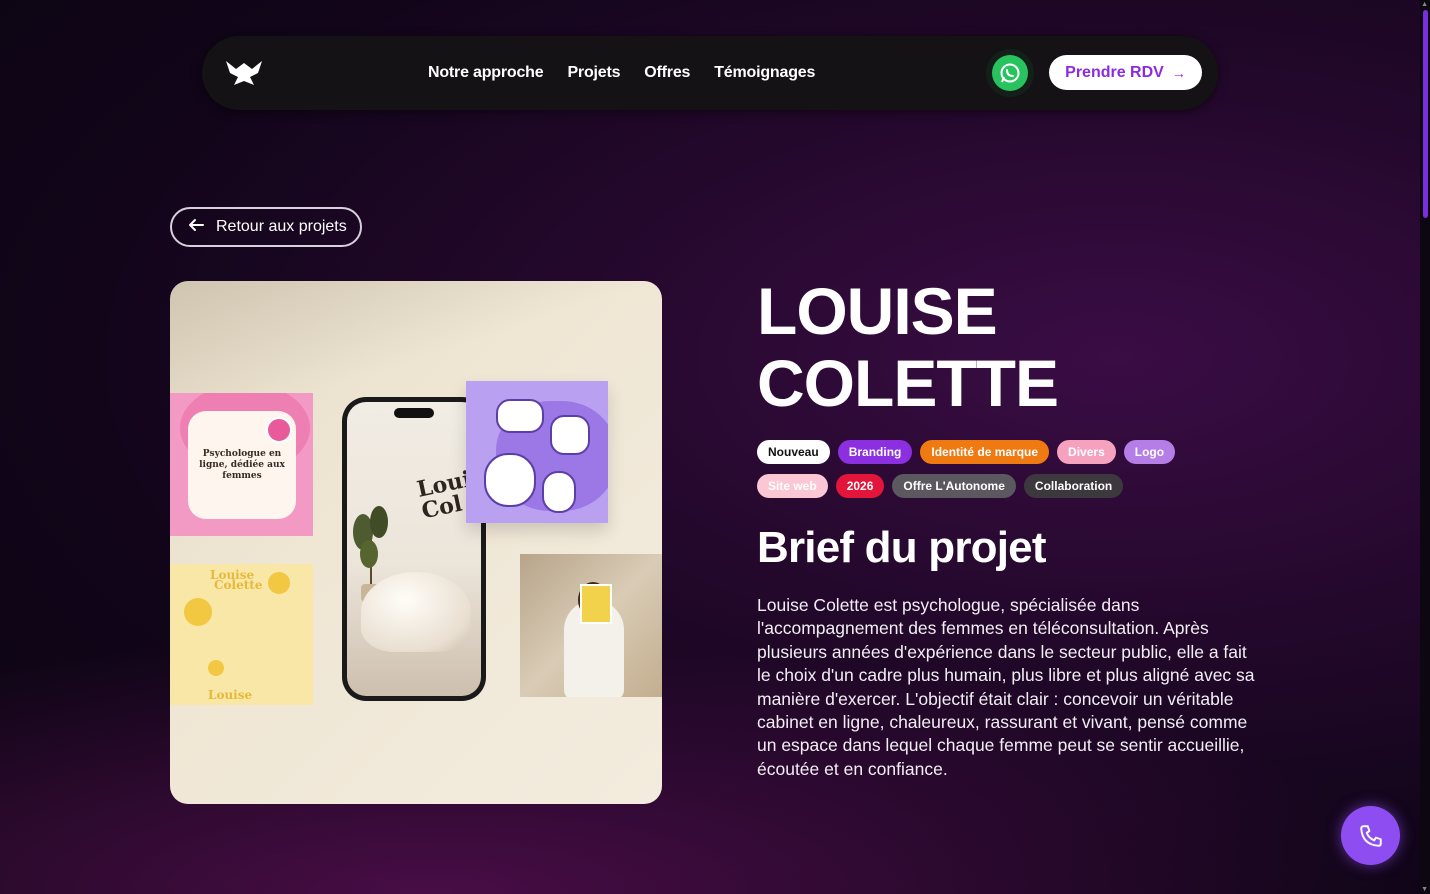  I want to click on armchair-image, so click(416, 612).